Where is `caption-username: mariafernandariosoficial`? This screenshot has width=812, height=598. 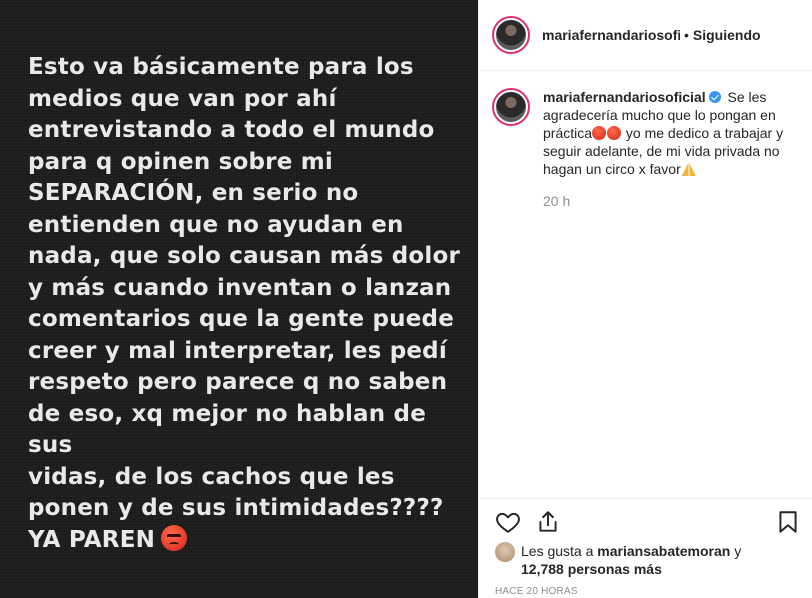 caption-username: mariafernandariosoficial is located at coordinates (624, 97).